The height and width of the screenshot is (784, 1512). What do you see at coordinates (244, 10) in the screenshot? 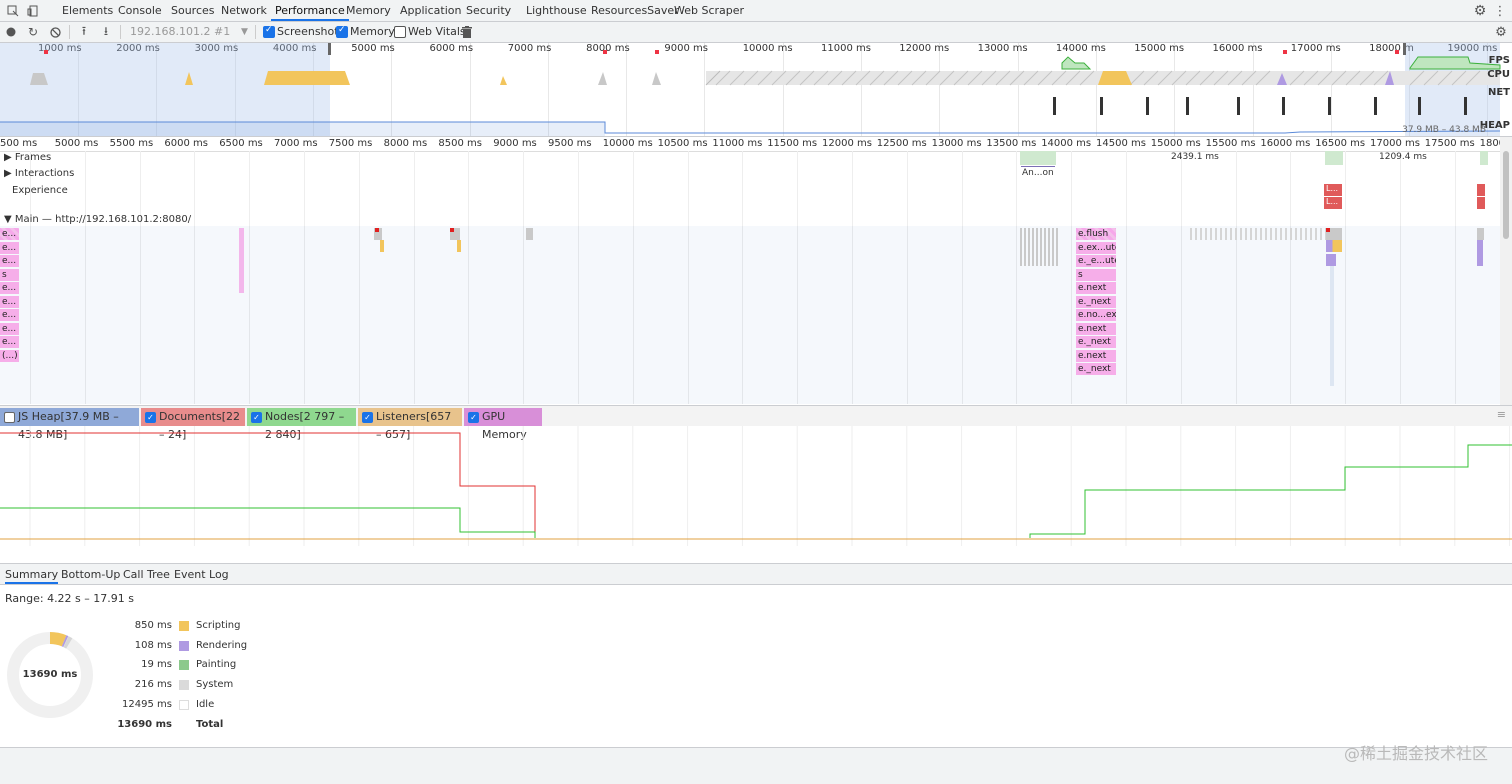
I see `tab-network: Network` at bounding box center [244, 10].